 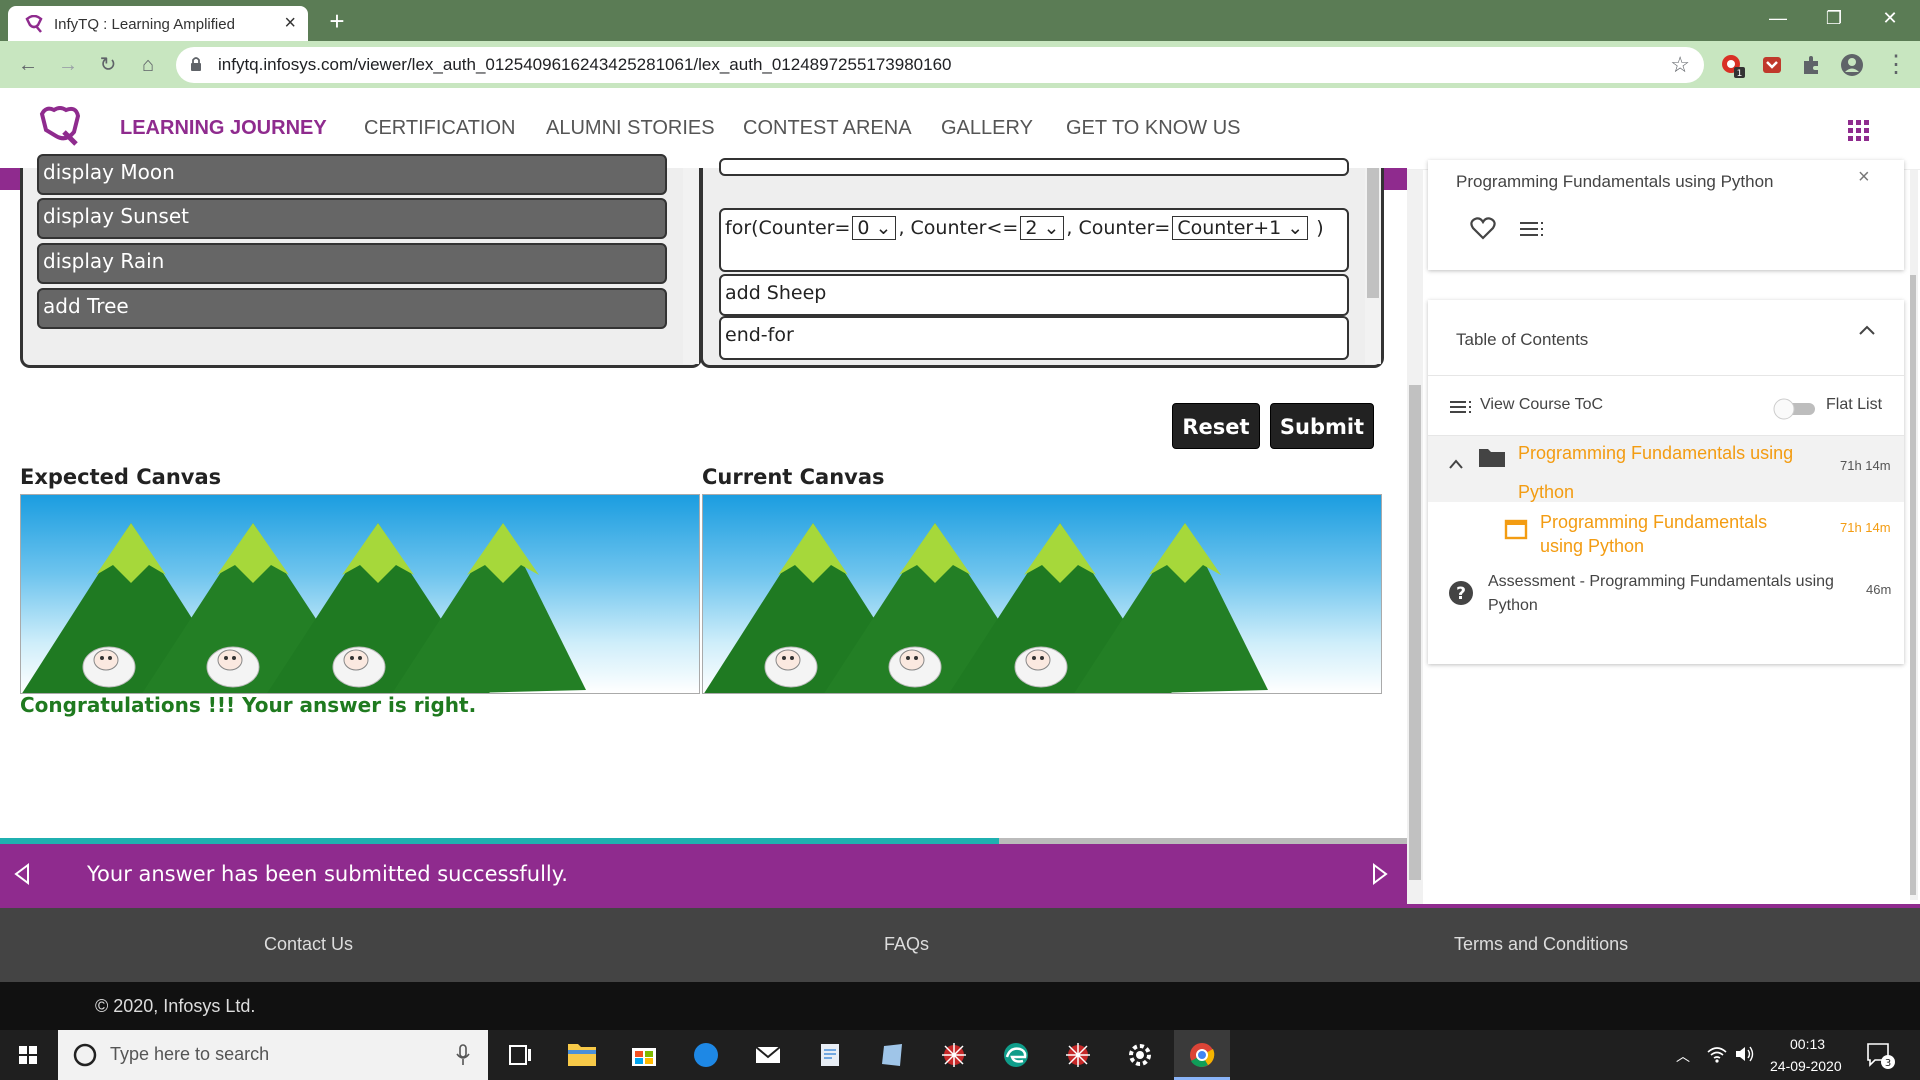 I want to click on expand-chevron-icon, so click(x=1456, y=464).